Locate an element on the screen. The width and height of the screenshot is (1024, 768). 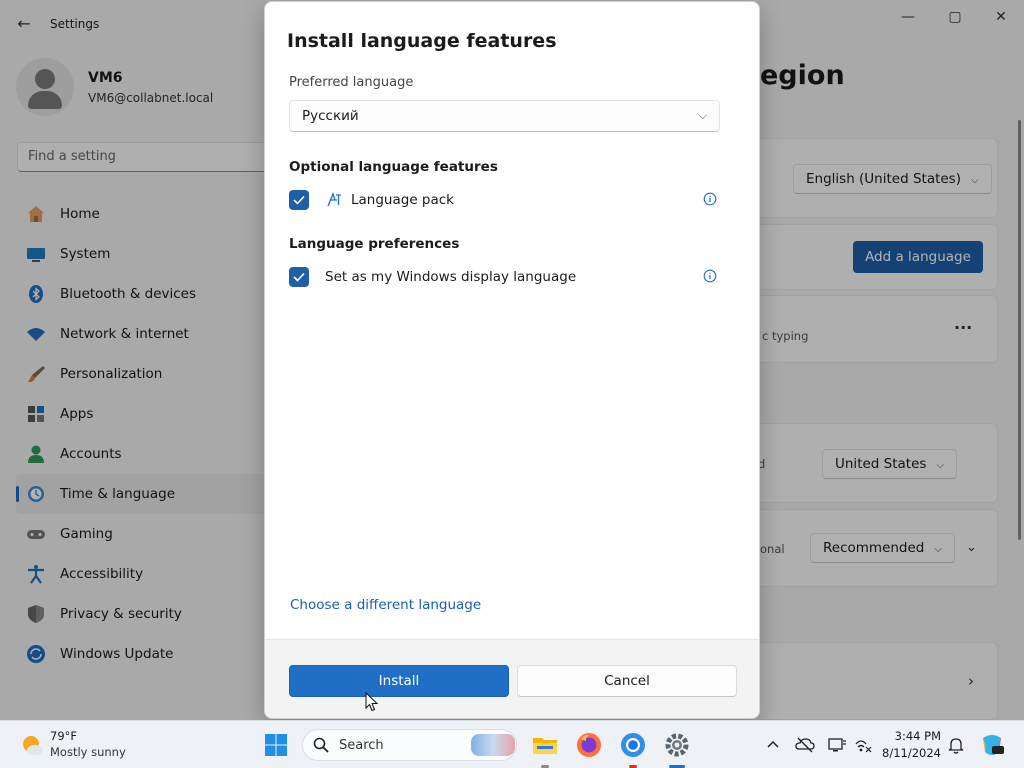
display-language-option: Set as my Windows display language is located at coordinates (504, 277).